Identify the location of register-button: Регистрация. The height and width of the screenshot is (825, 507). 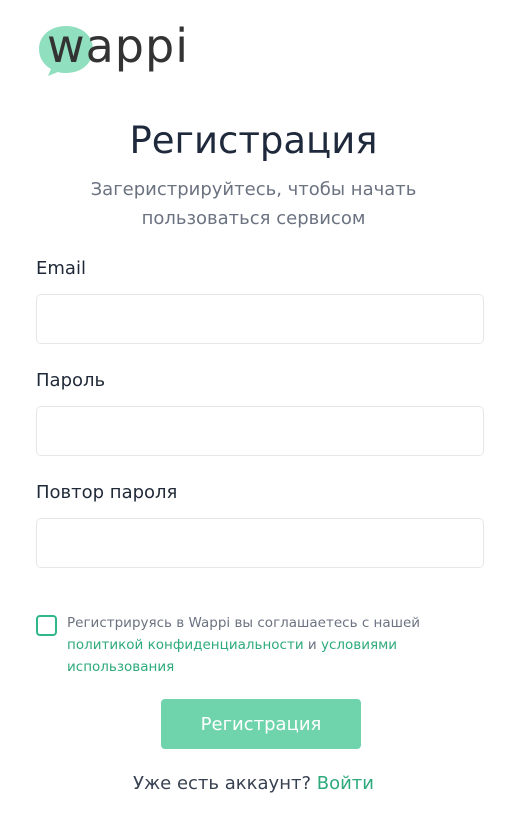
(261, 724).